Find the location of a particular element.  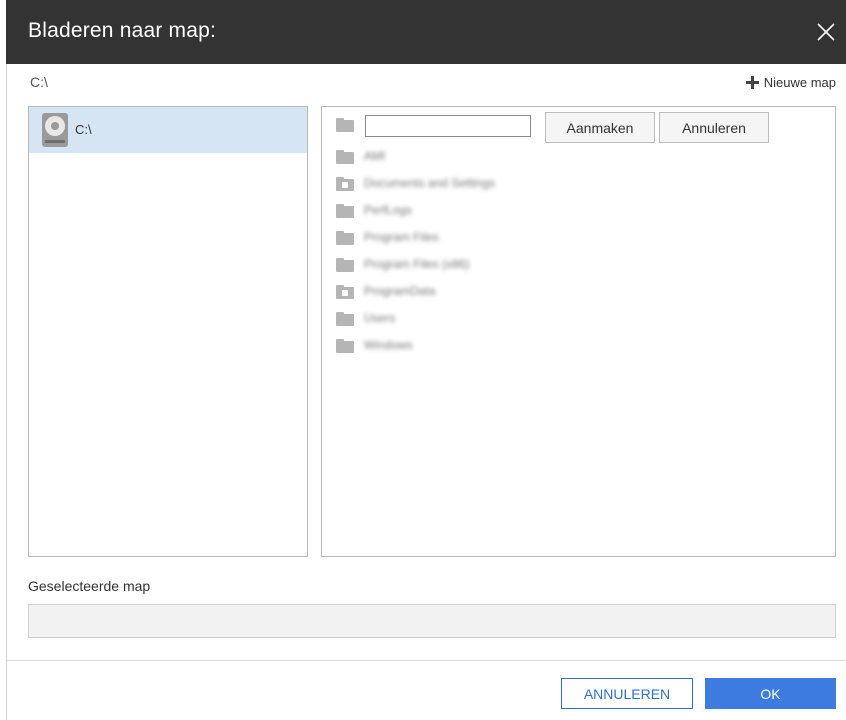

new-folder-button: Nieuwe map is located at coordinates (790, 82).